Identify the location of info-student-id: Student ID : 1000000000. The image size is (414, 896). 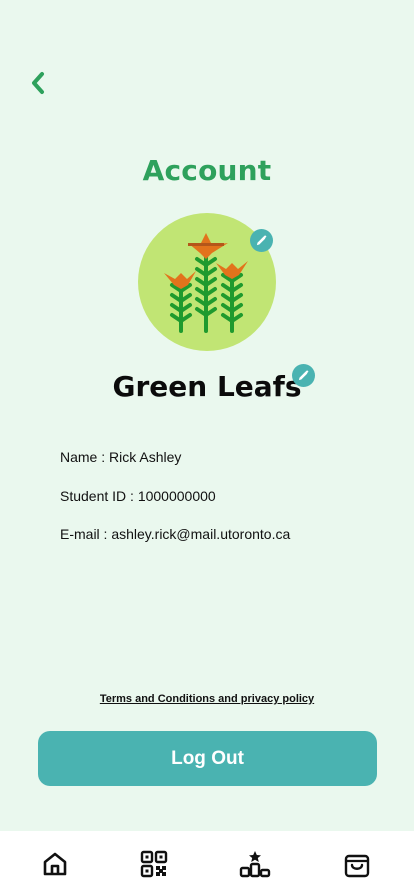
(138, 496).